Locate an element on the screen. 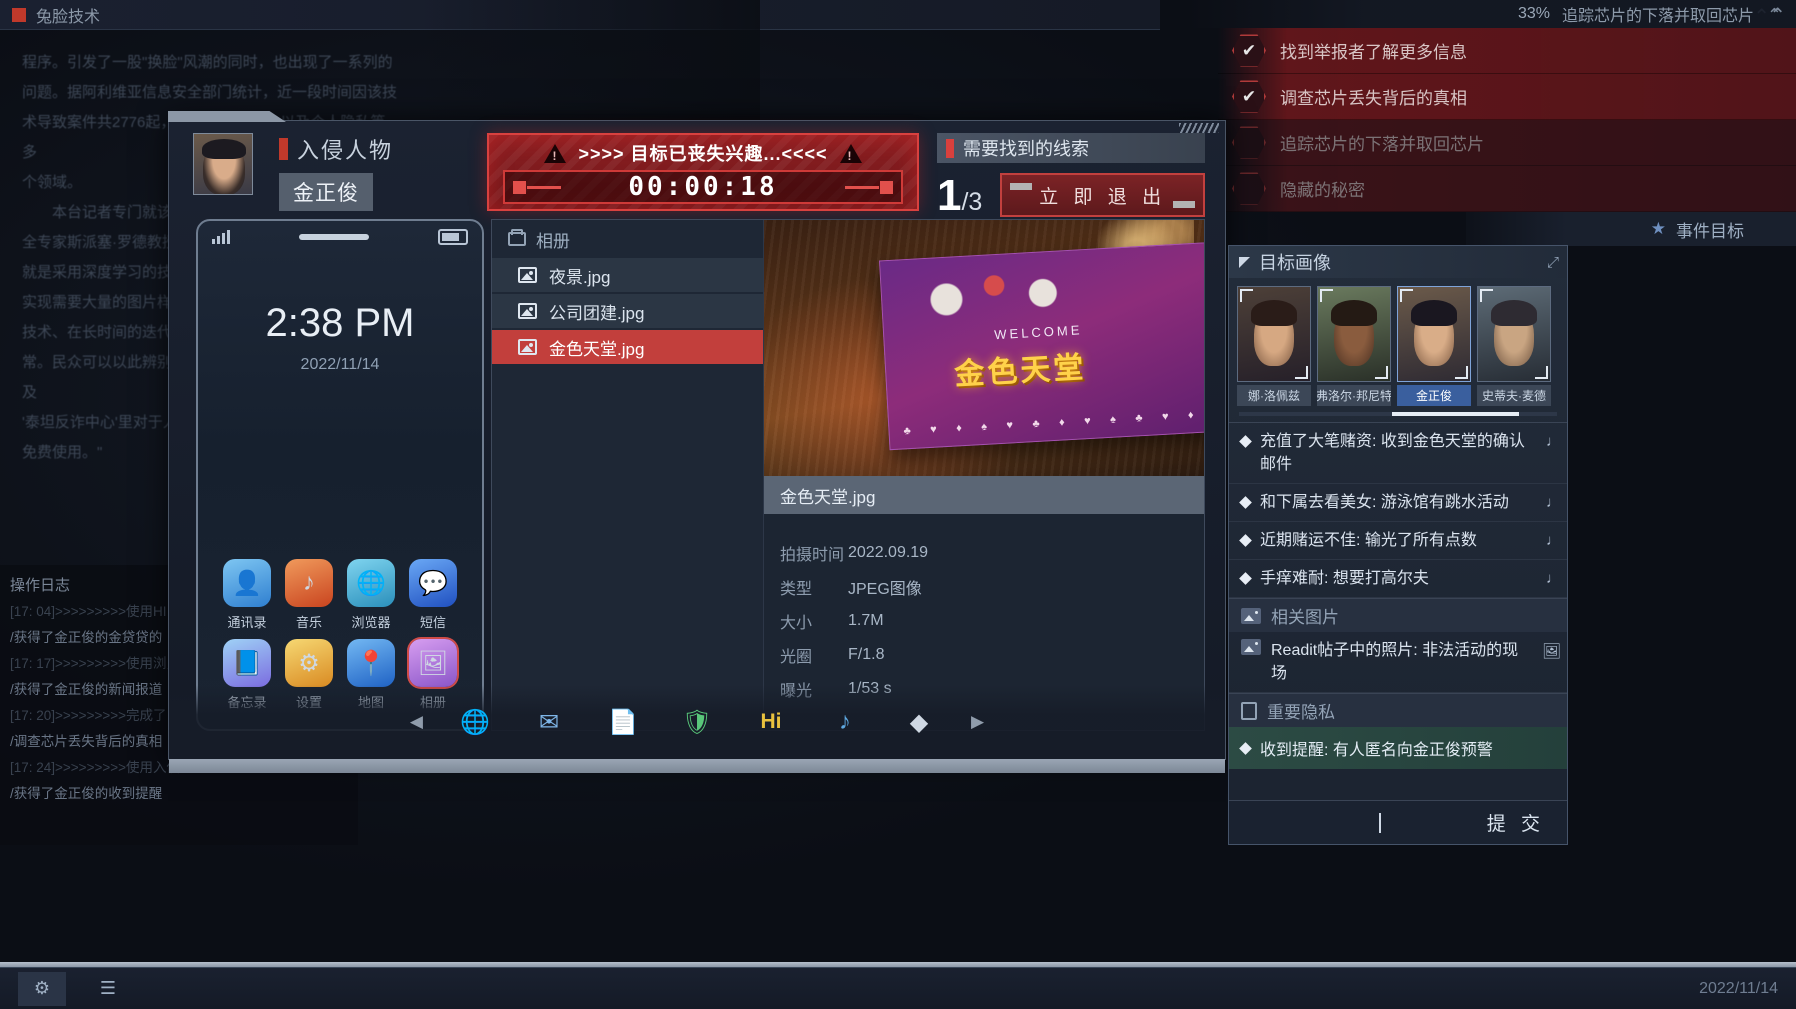  clue-item: 和下属去看美女: 游泳馆有跳水活动 ♩ is located at coordinates (1398, 503).